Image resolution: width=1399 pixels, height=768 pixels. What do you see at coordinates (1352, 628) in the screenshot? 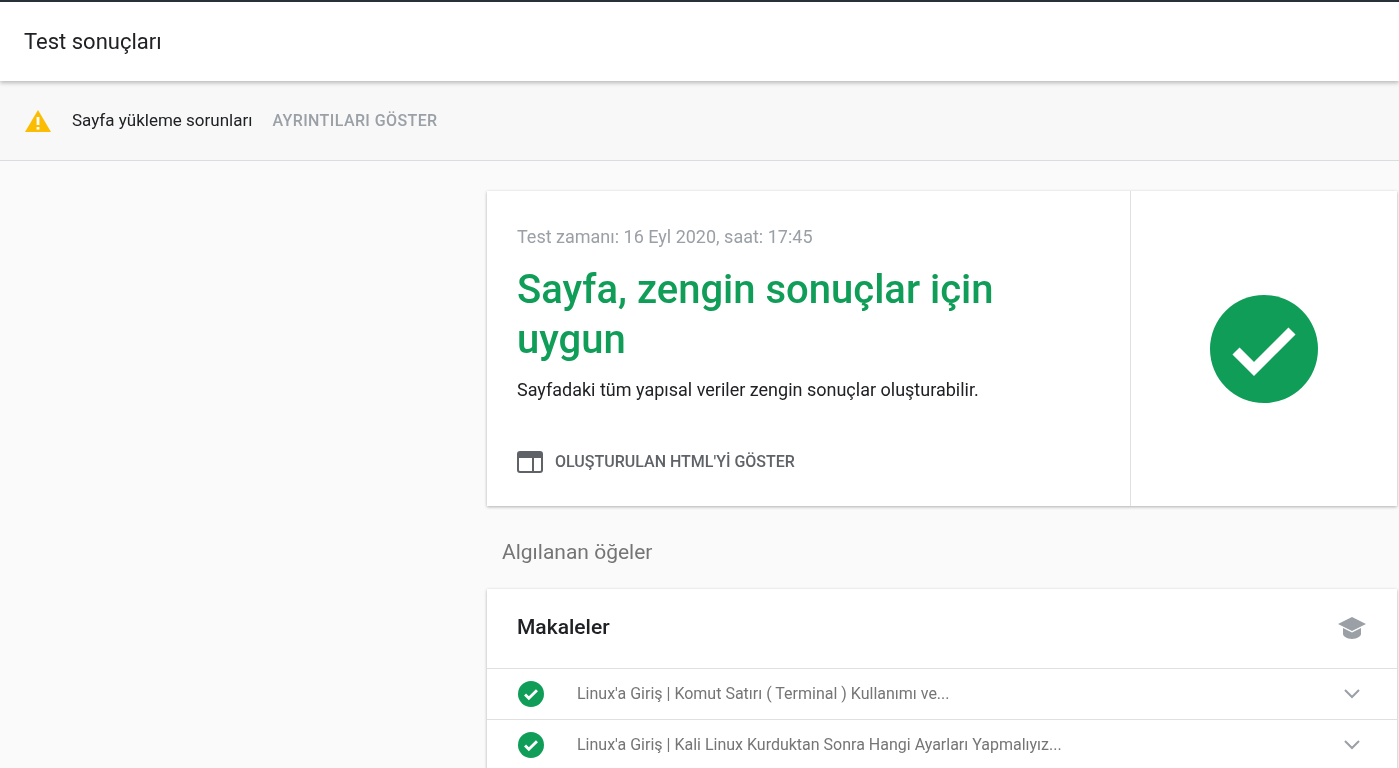
I see `graduation-cap-icon` at bounding box center [1352, 628].